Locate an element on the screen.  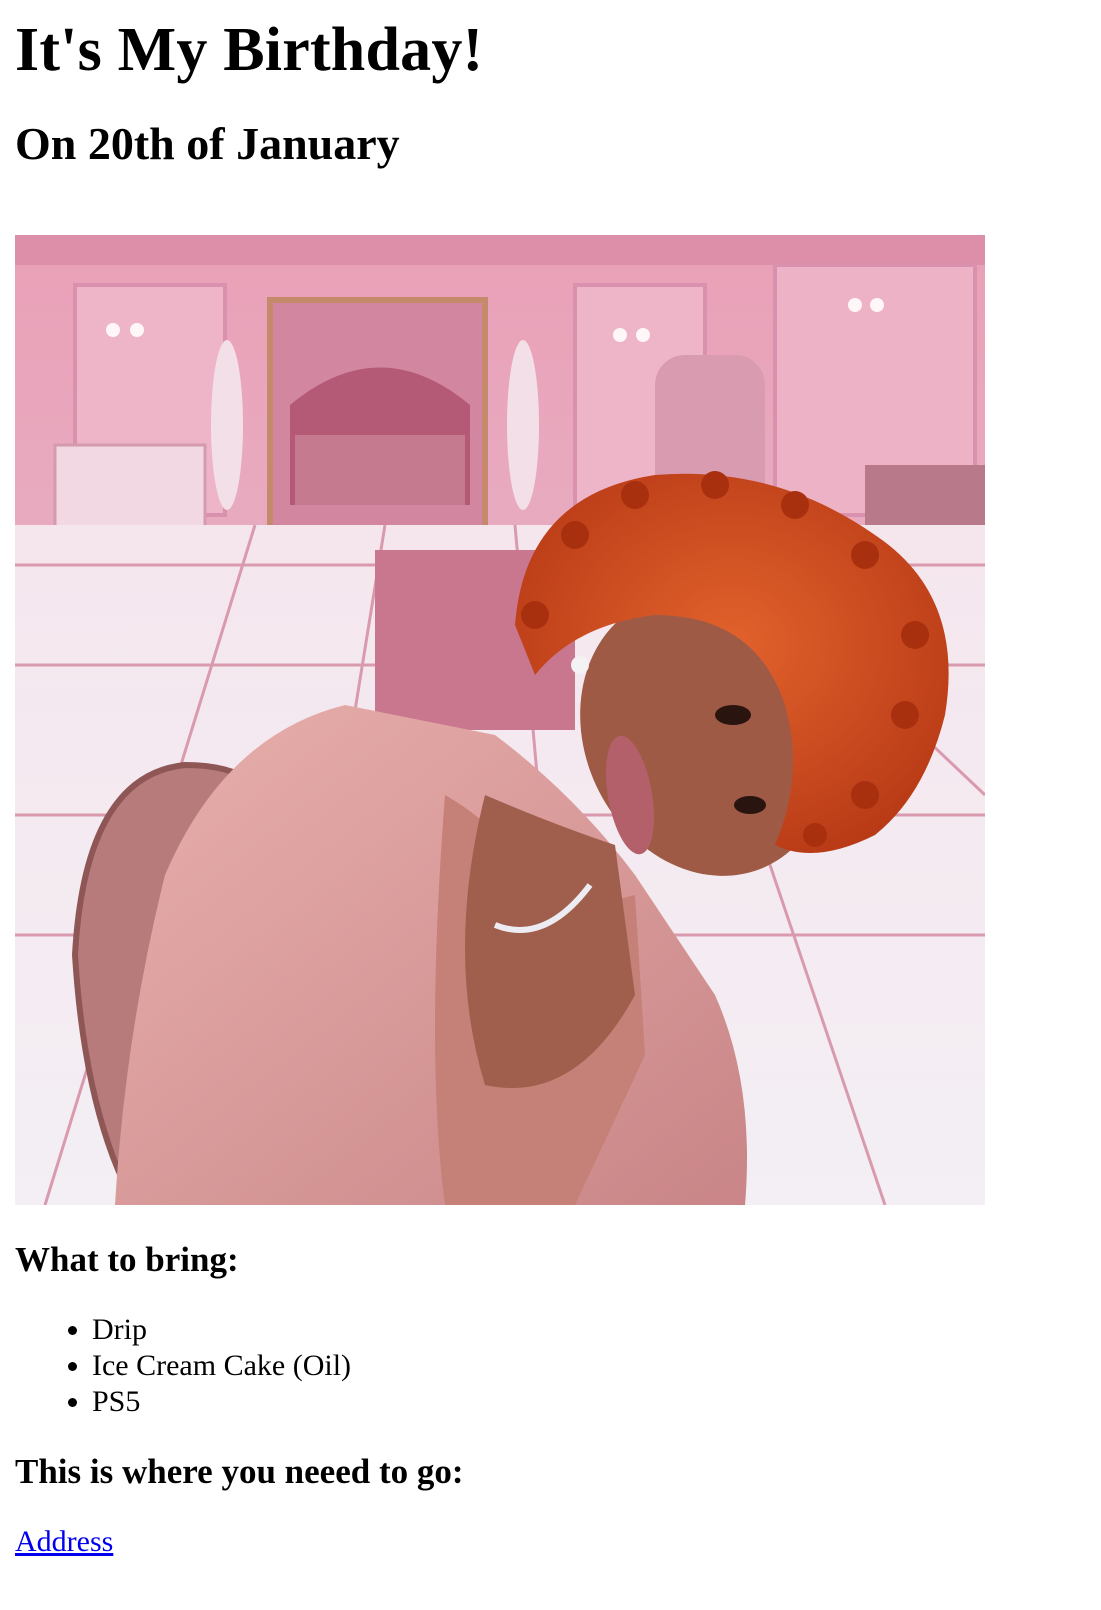
list-item: PS5 is located at coordinates (583, 1402).